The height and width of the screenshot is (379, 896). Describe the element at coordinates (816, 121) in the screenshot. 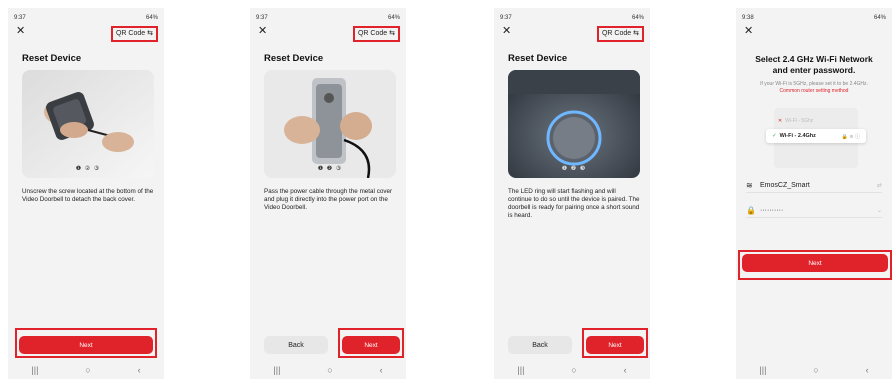

I see `wifi-5g-option: ✕ Wi-Fi - 5Ghz` at that location.